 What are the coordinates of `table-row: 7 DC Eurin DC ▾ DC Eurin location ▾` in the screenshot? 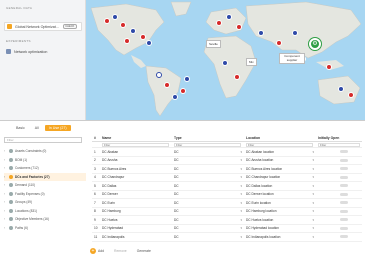 It's located at (227, 203).